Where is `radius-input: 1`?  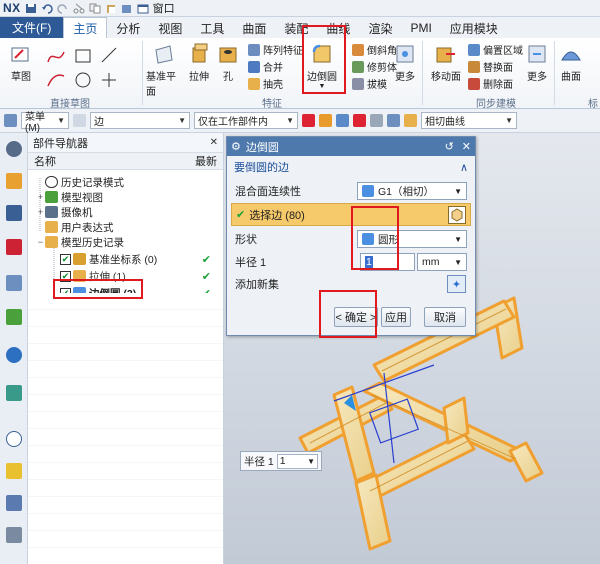 radius-input: 1 is located at coordinates (387, 262).